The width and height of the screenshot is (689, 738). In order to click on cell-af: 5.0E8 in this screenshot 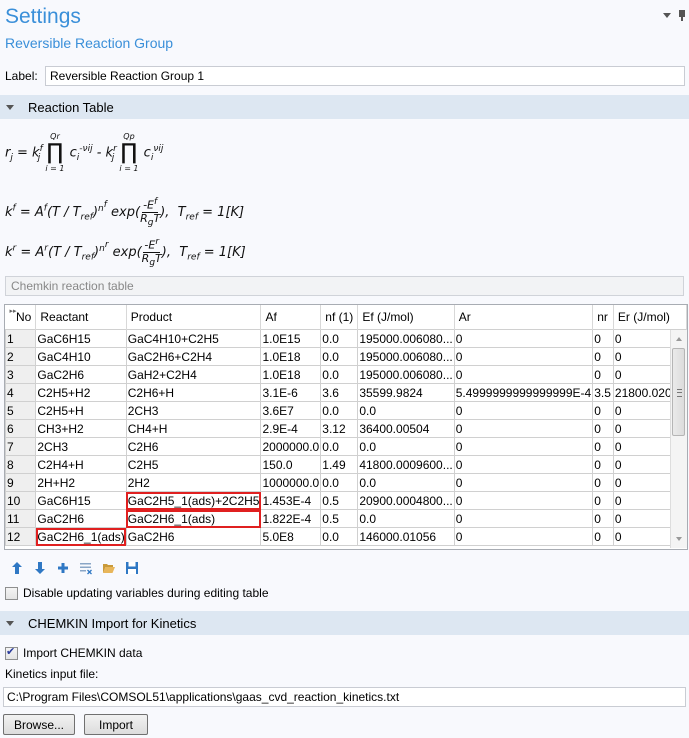, I will do `click(291, 536)`.